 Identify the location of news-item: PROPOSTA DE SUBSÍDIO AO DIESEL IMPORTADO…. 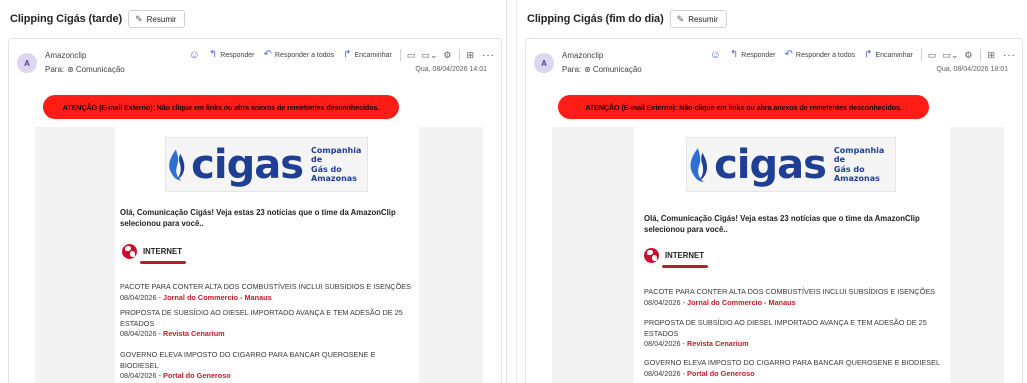
(266, 324).